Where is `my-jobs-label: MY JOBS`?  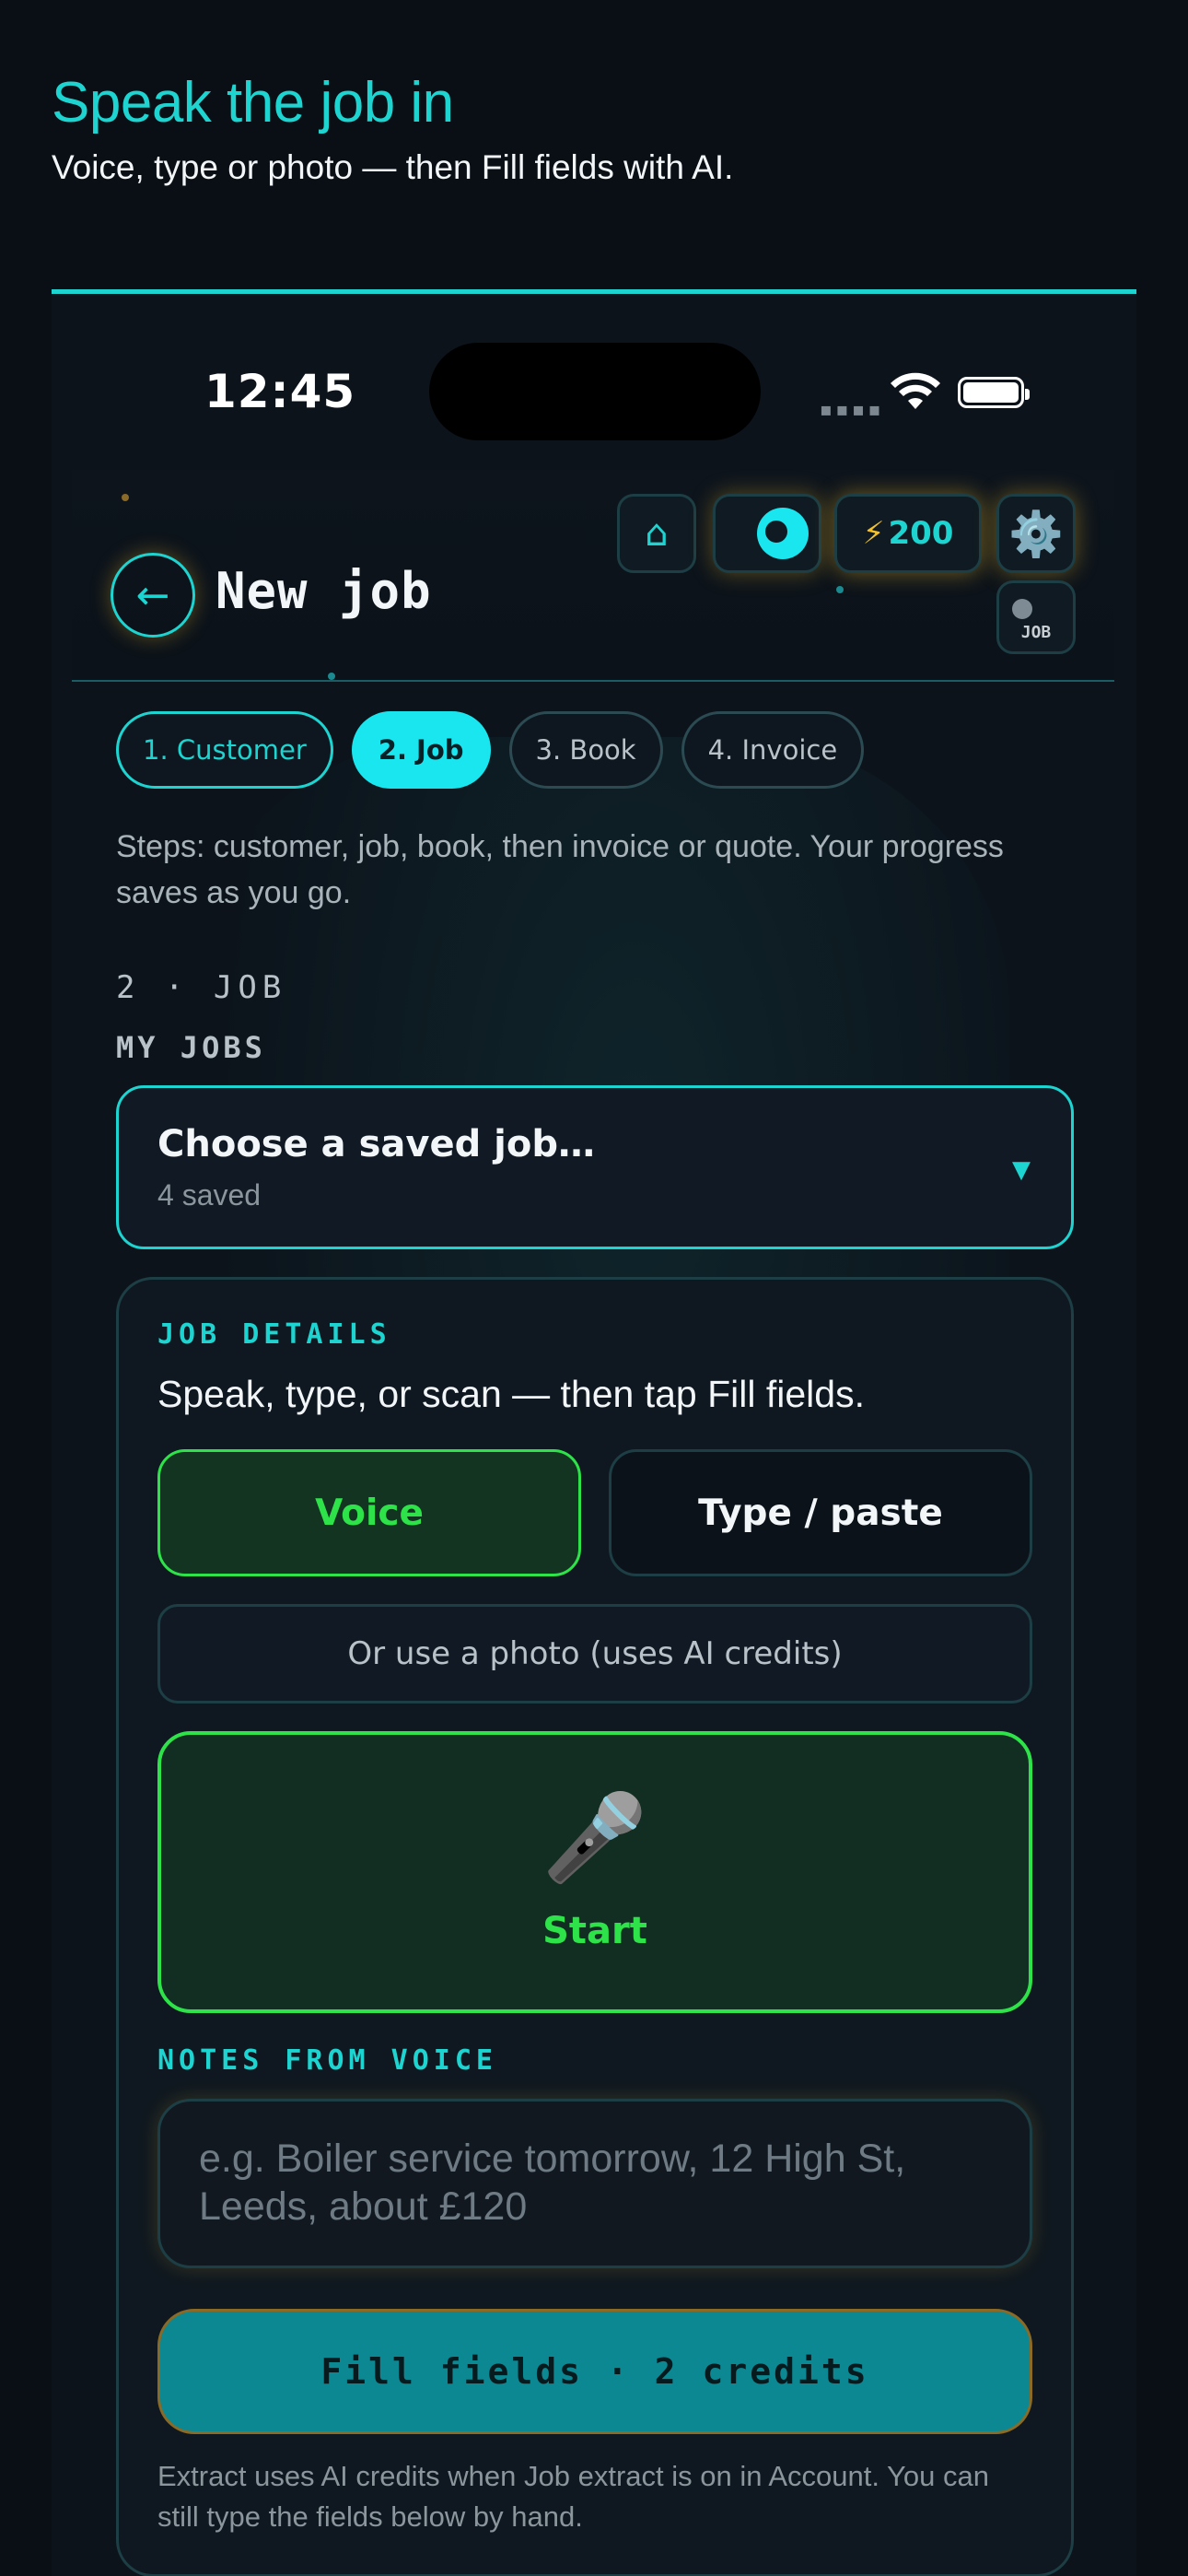 my-jobs-label: MY JOBS is located at coordinates (191, 1047).